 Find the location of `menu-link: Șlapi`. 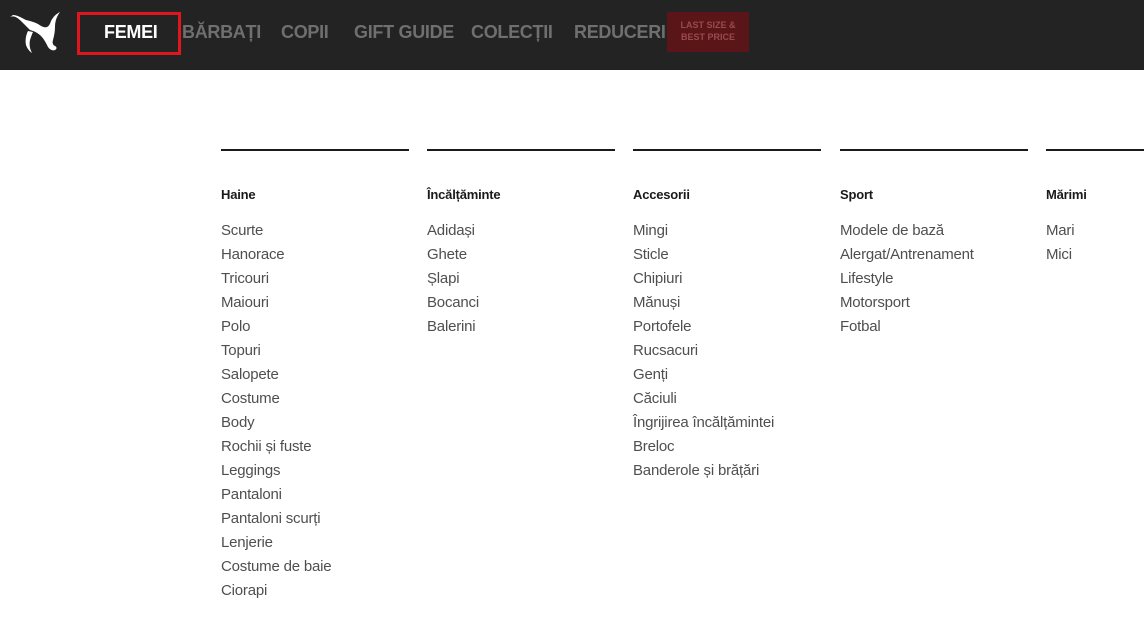

menu-link: Șlapi is located at coordinates (521, 279).